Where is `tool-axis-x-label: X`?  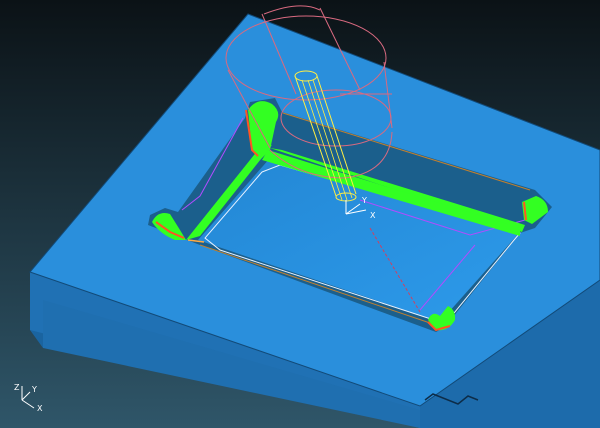
tool-axis-x-label: X is located at coordinates (373, 215).